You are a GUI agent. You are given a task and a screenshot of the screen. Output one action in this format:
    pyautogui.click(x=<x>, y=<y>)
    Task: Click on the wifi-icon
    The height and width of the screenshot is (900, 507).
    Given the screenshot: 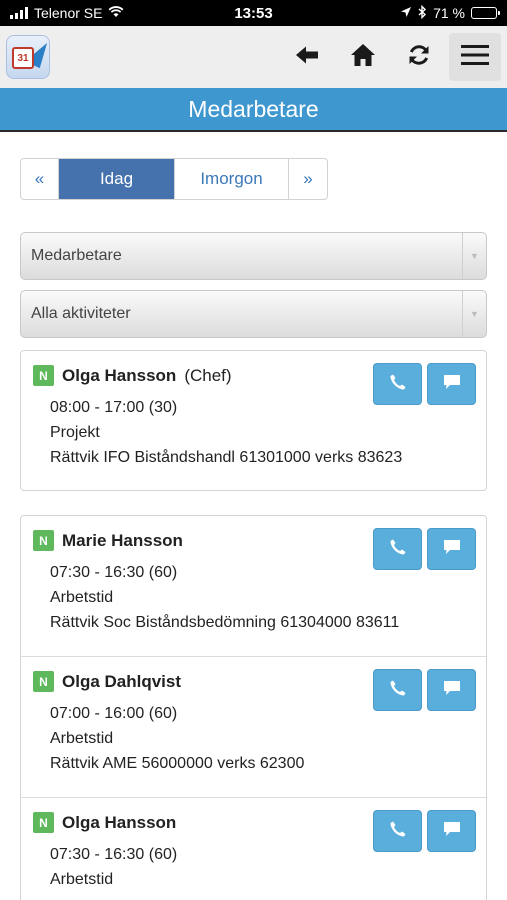 What is the action you would take?
    pyautogui.click(x=116, y=13)
    